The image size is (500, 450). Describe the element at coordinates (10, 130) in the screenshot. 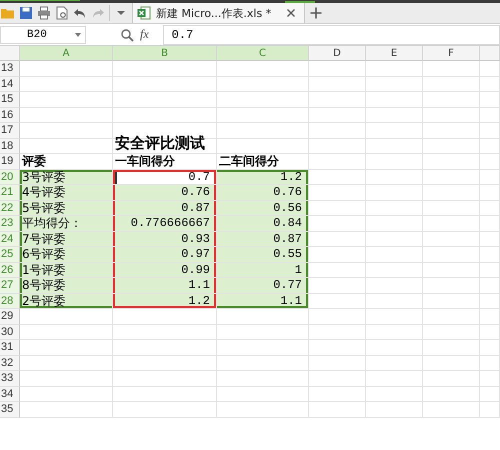

I see `row-number: 17` at that location.